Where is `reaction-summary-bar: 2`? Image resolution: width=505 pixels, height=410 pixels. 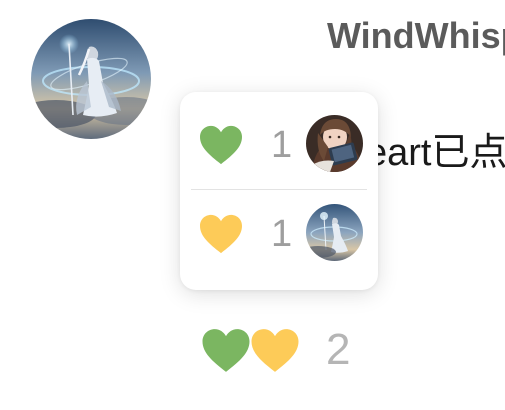
reaction-summary-bar: 2 is located at coordinates (285, 350).